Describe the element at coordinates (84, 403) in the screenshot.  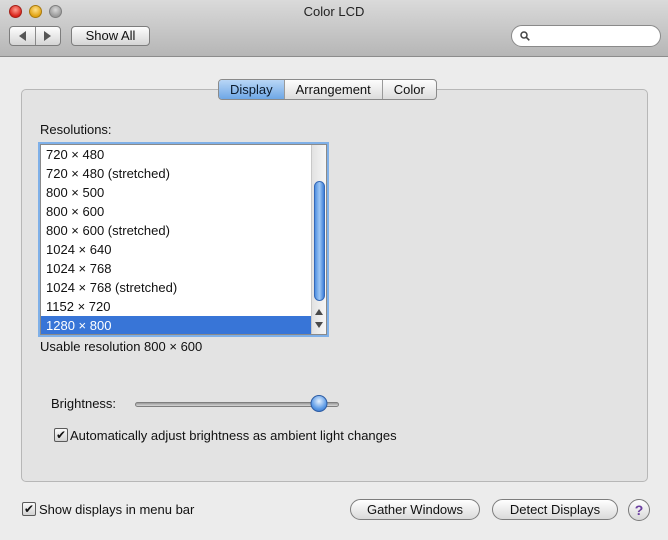
I see `brightness-label: Brightness:` at that location.